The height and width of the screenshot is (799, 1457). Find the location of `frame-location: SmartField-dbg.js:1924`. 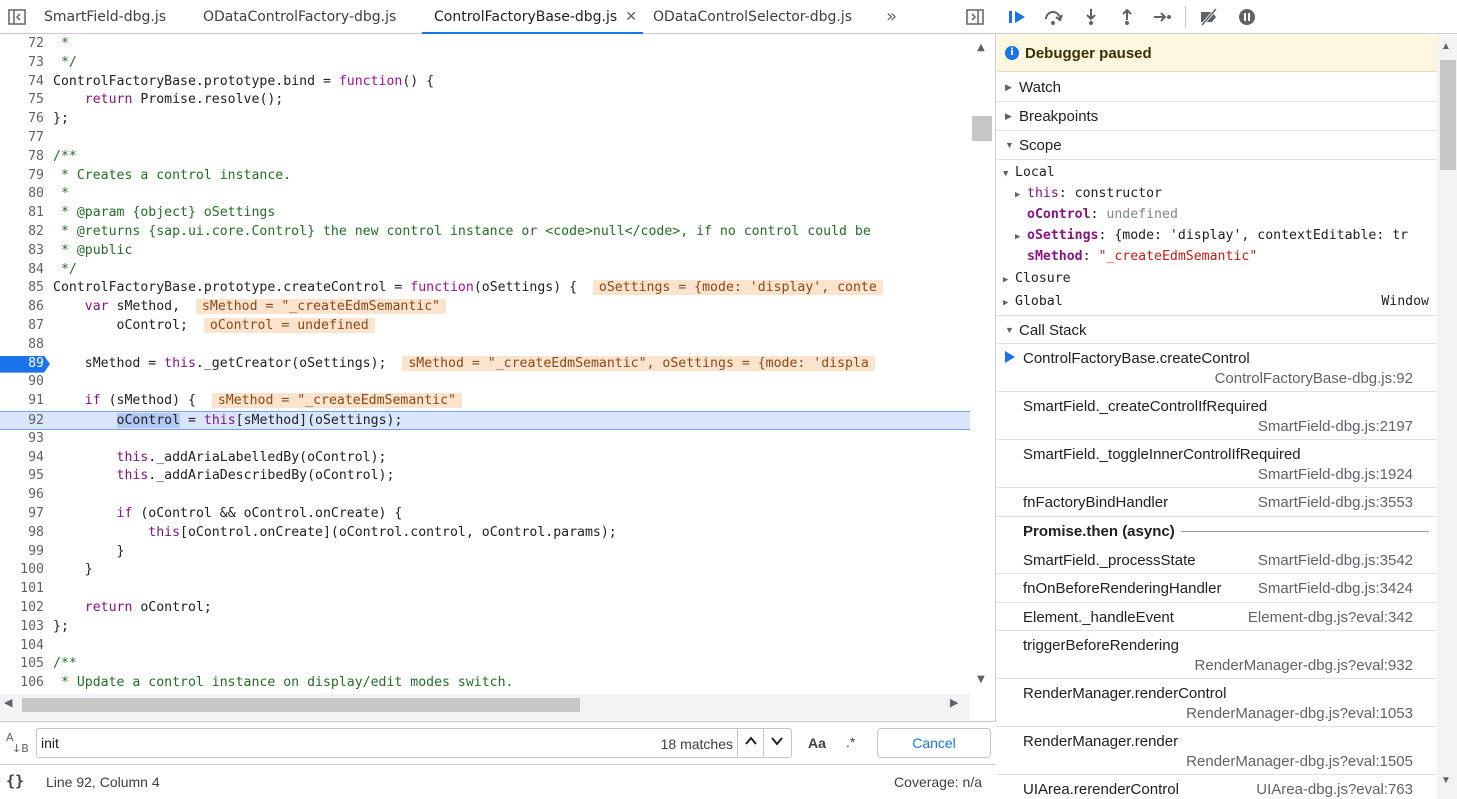

frame-location: SmartField-dbg.js:1924 is located at coordinates (1335, 474).